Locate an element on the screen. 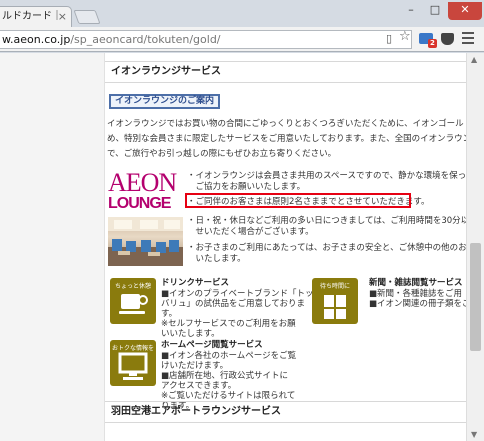  highlight-box is located at coordinates (298, 200).